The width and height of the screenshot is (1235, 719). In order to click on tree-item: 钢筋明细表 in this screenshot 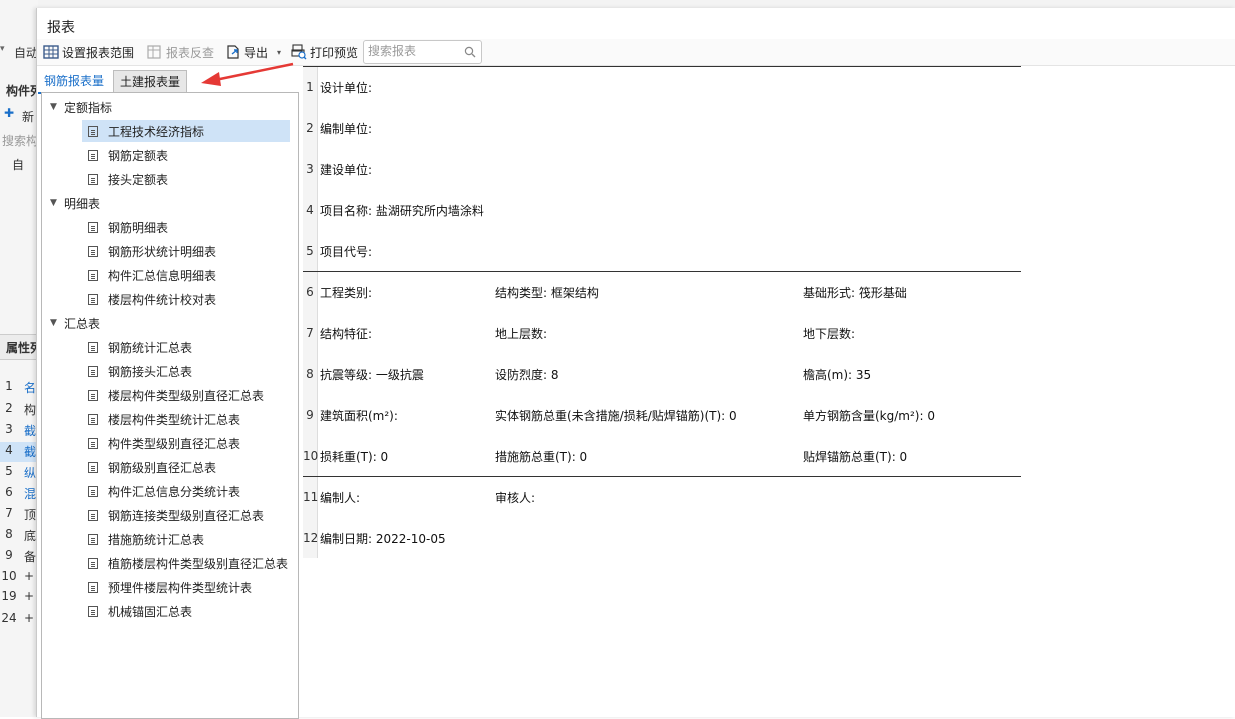, I will do `click(186, 227)`.